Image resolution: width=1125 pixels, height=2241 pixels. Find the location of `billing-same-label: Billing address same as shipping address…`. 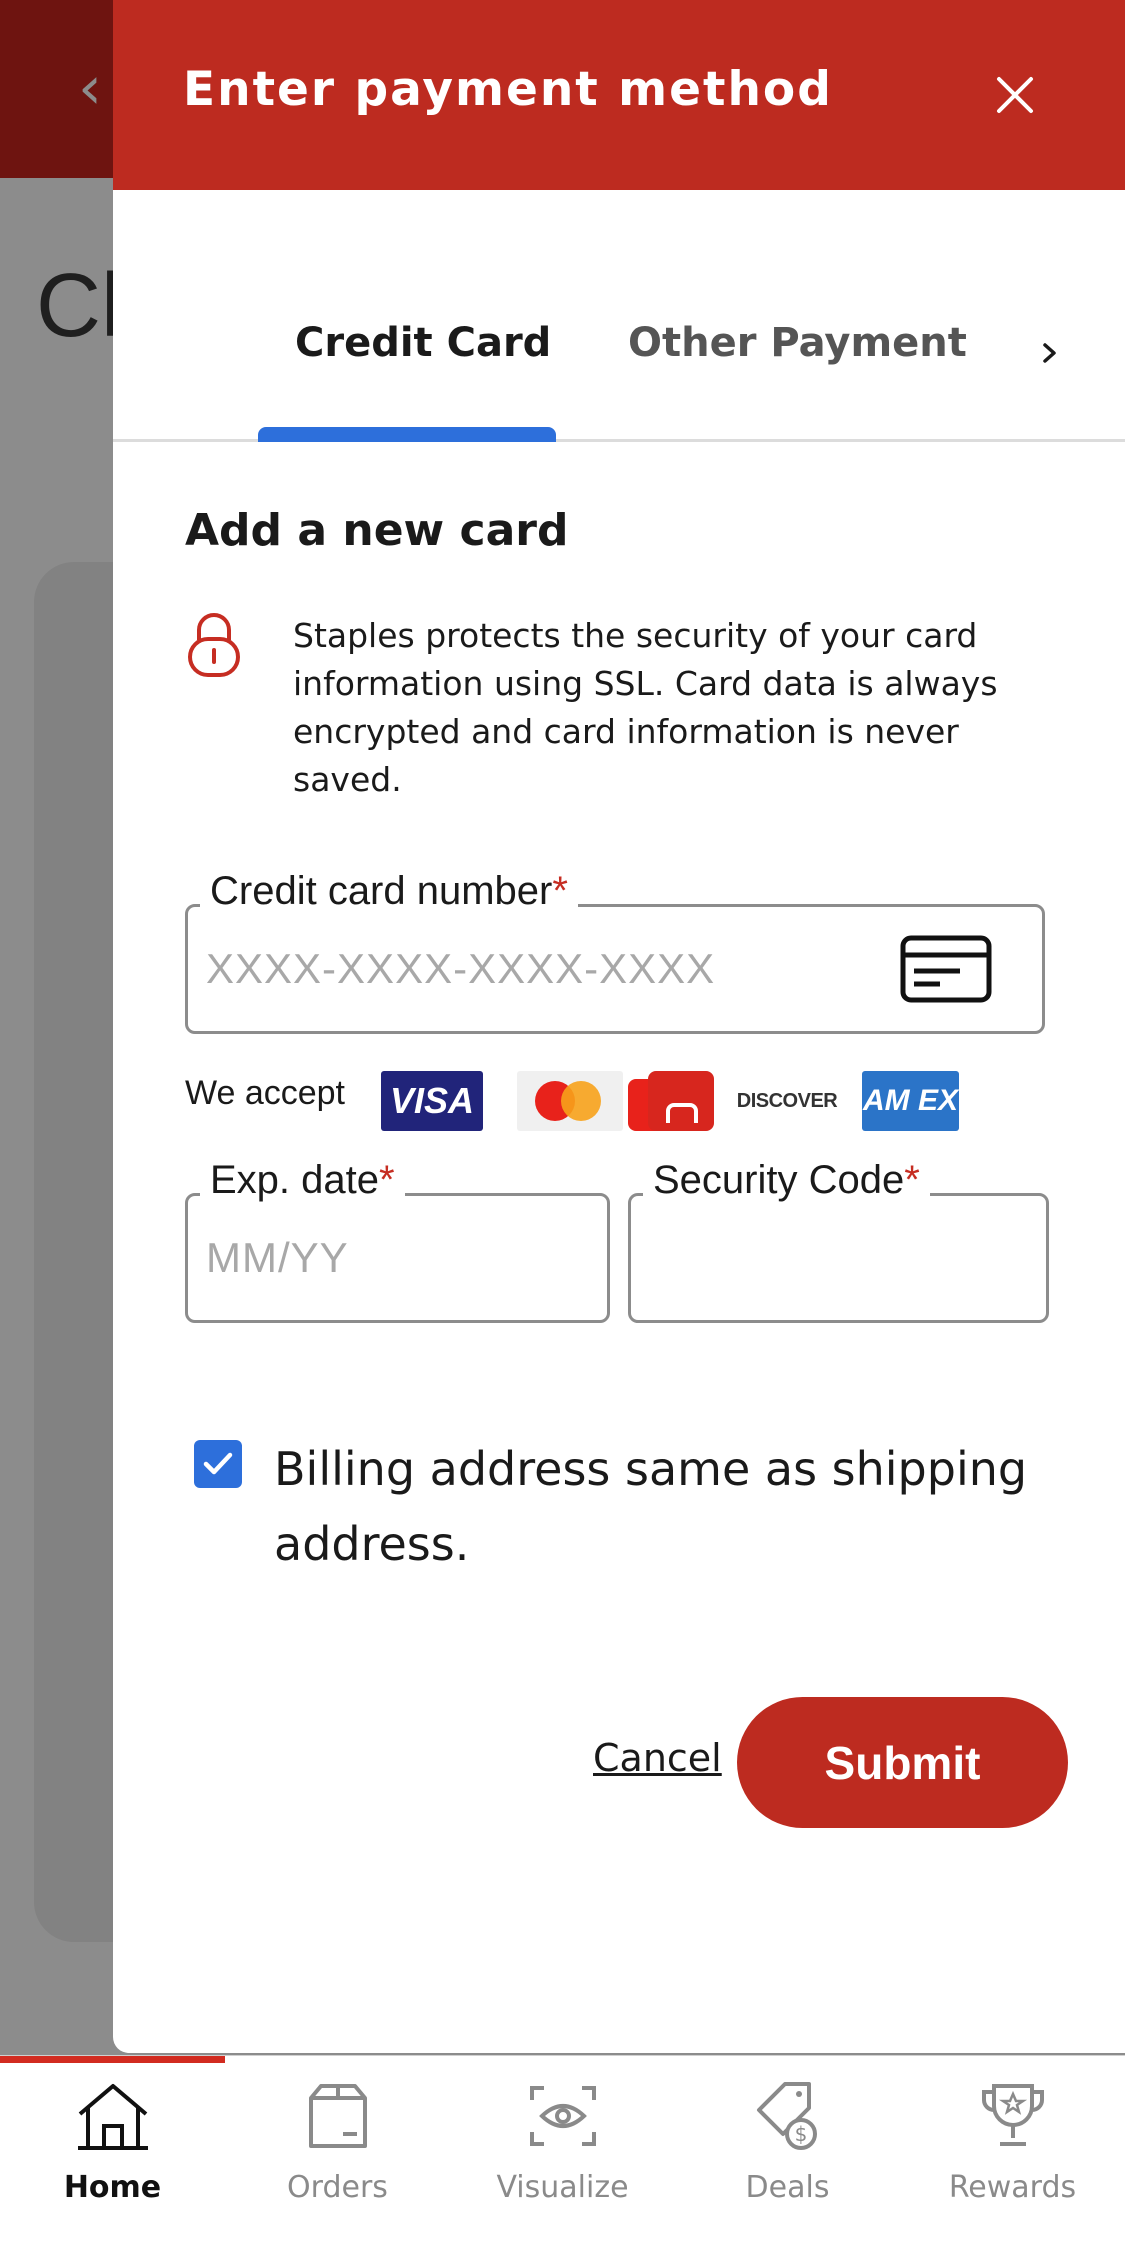

billing-same-label: Billing address same as shipping address… is located at coordinates (674, 1507).